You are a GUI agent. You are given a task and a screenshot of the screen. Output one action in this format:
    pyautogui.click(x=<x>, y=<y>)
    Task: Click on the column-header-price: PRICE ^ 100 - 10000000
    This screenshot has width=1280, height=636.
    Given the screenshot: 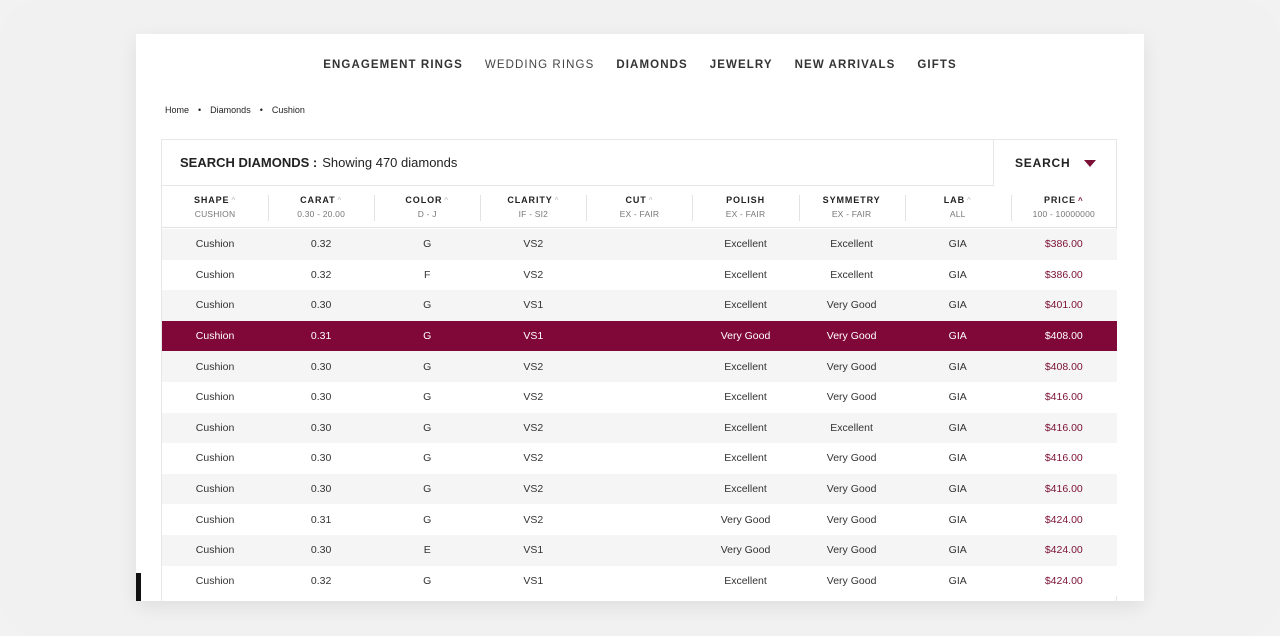 What is the action you would take?
    pyautogui.click(x=1063, y=206)
    